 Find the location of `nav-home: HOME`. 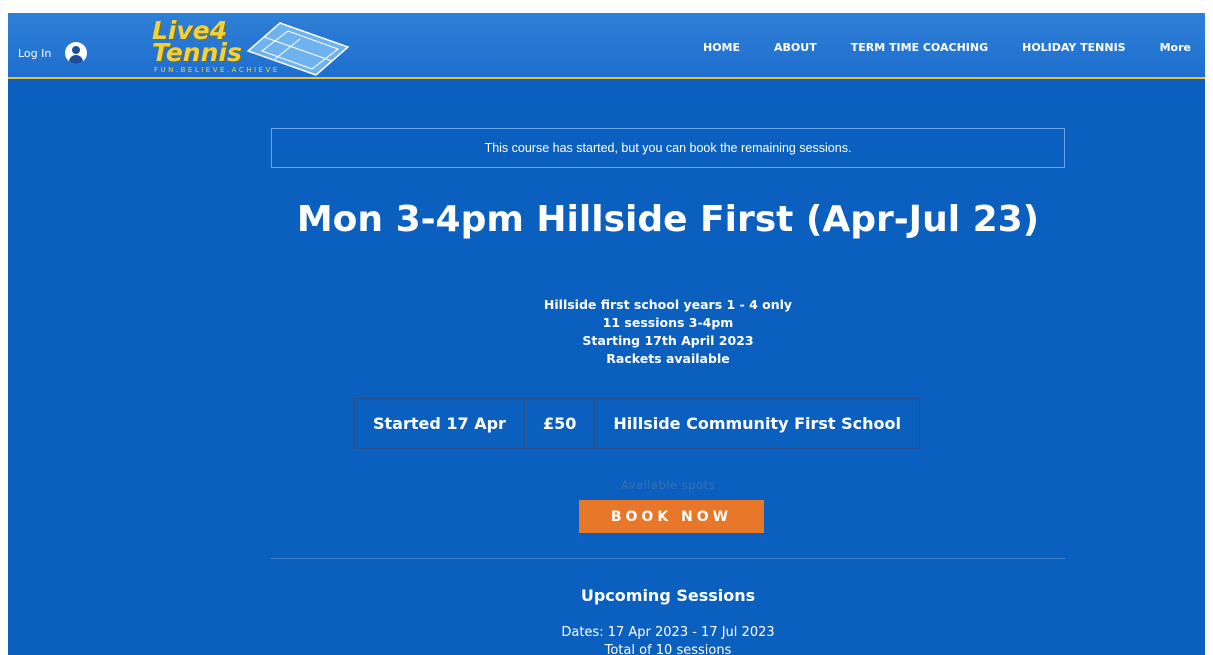

nav-home: HOME is located at coordinates (721, 47).